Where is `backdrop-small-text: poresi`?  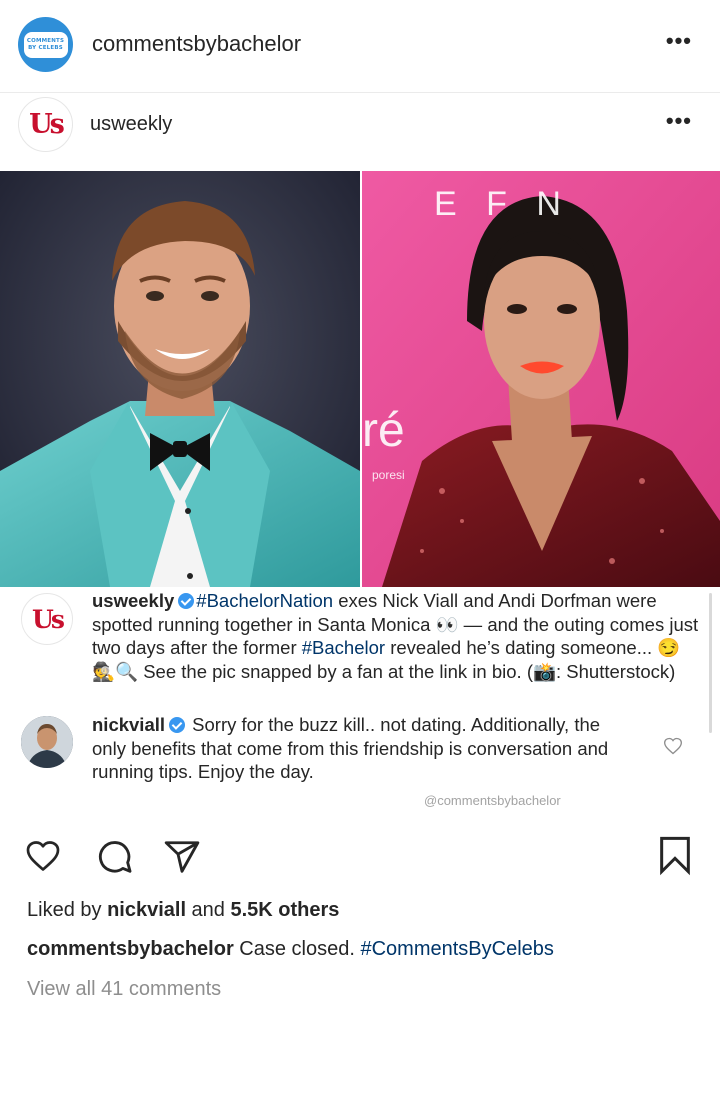
backdrop-small-text: poresi is located at coordinates (388, 475).